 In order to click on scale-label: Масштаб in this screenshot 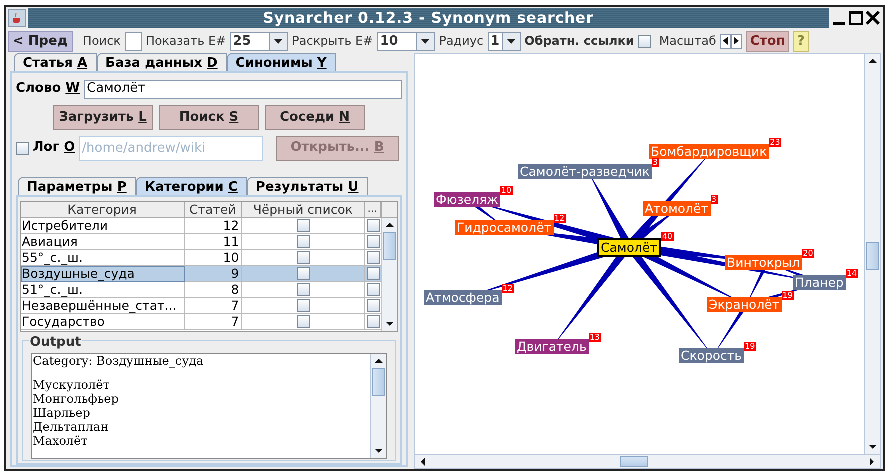, I will do `click(687, 41)`.